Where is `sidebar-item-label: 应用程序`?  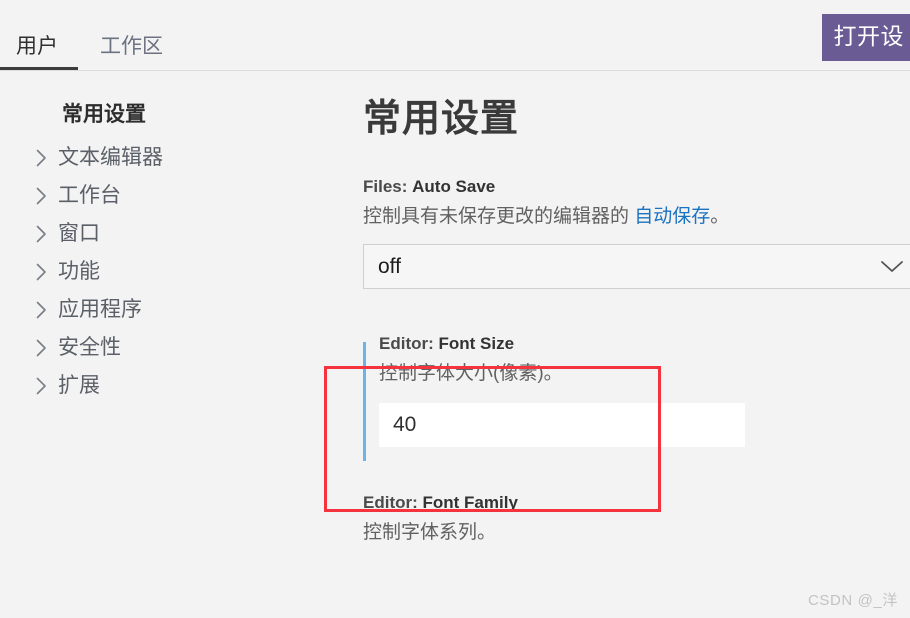 sidebar-item-label: 应用程序 is located at coordinates (100, 309).